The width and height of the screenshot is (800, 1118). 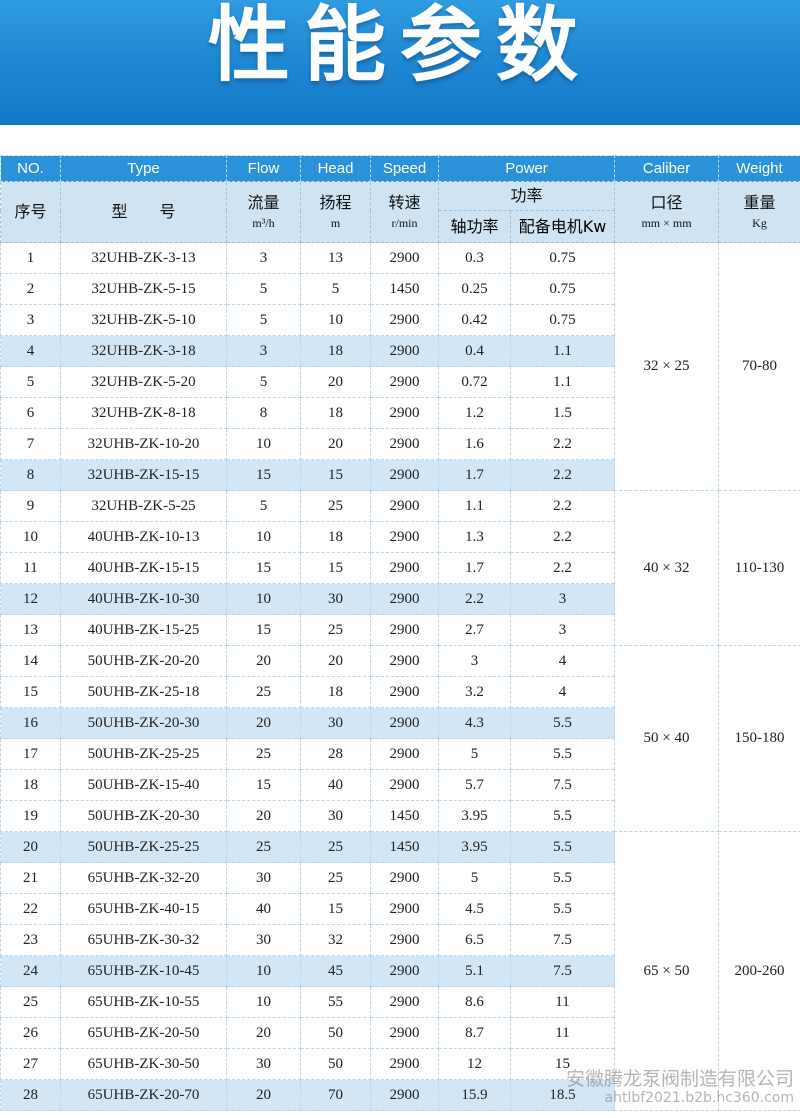 I want to click on cell-flow: 3, so click(x=263, y=351).